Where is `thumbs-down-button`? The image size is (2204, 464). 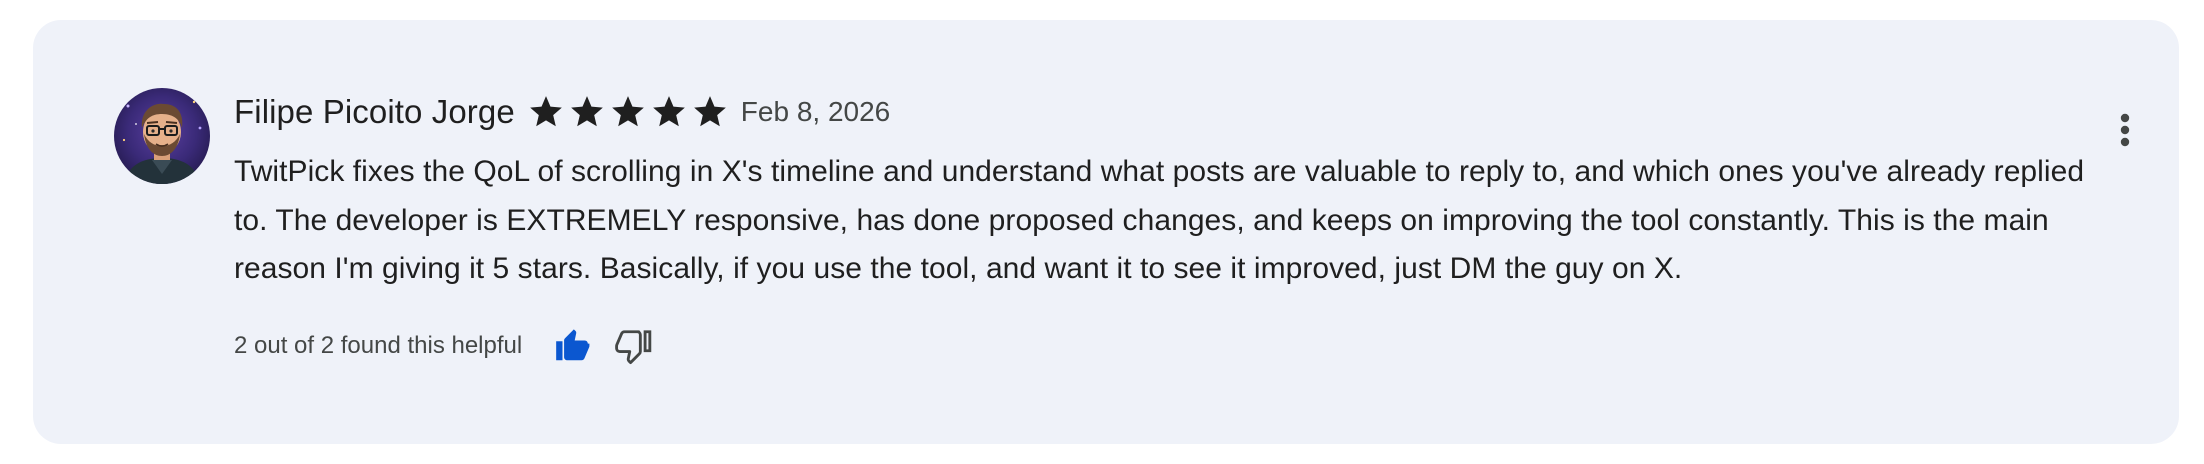 thumbs-down-button is located at coordinates (634, 346).